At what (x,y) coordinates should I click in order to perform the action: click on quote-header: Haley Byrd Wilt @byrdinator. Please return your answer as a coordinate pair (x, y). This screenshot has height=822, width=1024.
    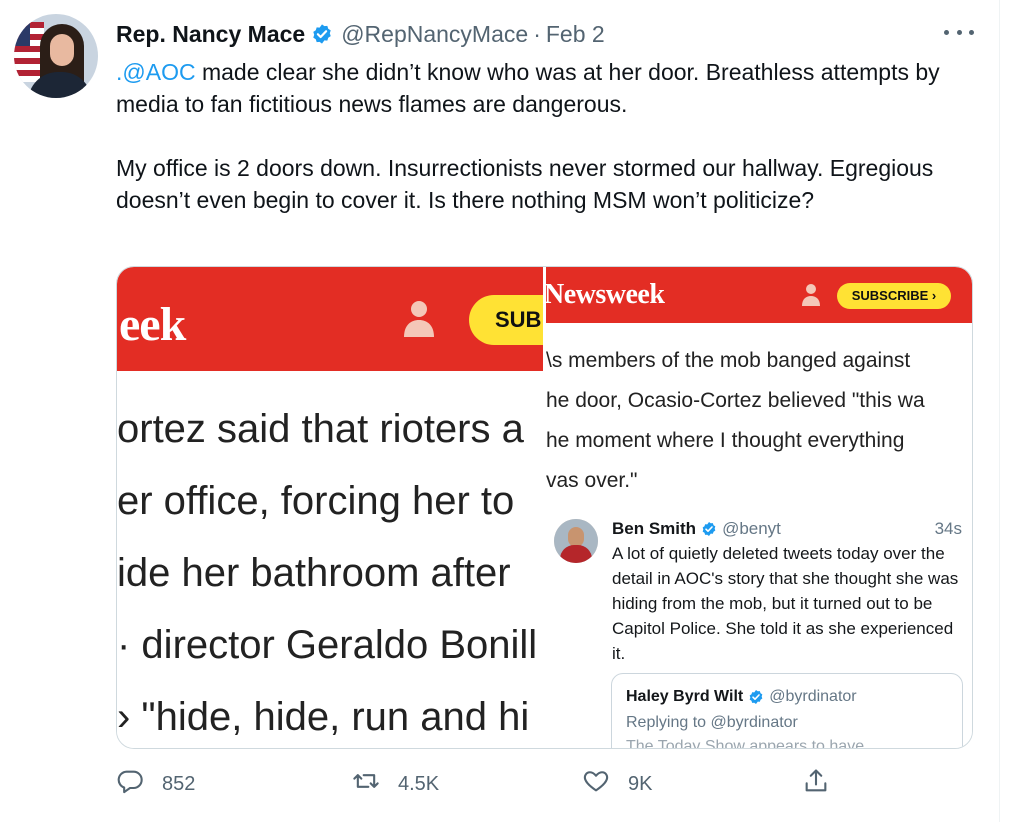
    Looking at the image, I should click on (741, 697).